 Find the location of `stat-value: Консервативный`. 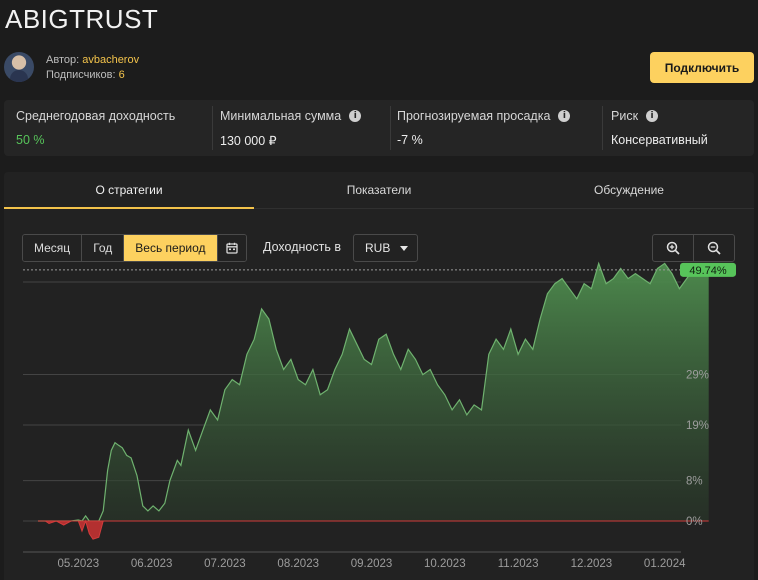

stat-value: Консервативный is located at coordinates (659, 140).